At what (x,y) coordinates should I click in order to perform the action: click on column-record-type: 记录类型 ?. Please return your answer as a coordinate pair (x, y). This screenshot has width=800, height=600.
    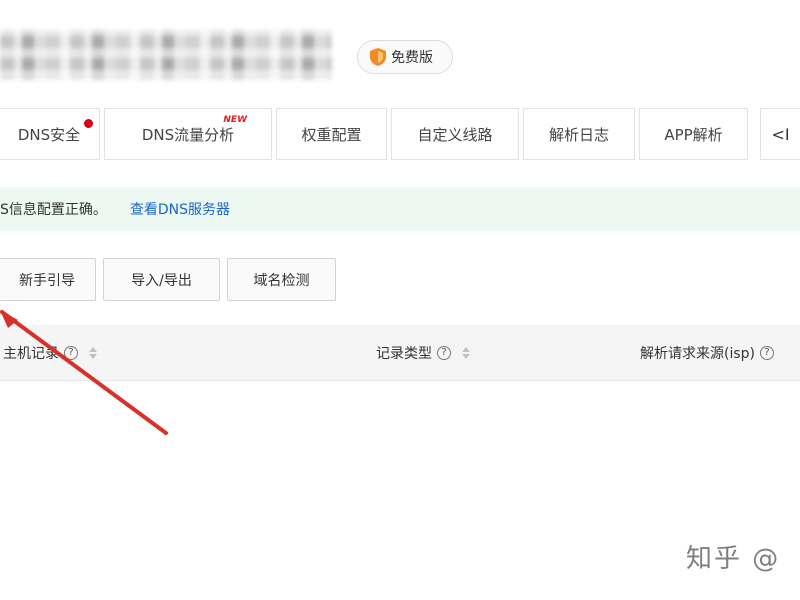
    Looking at the image, I should click on (423, 353).